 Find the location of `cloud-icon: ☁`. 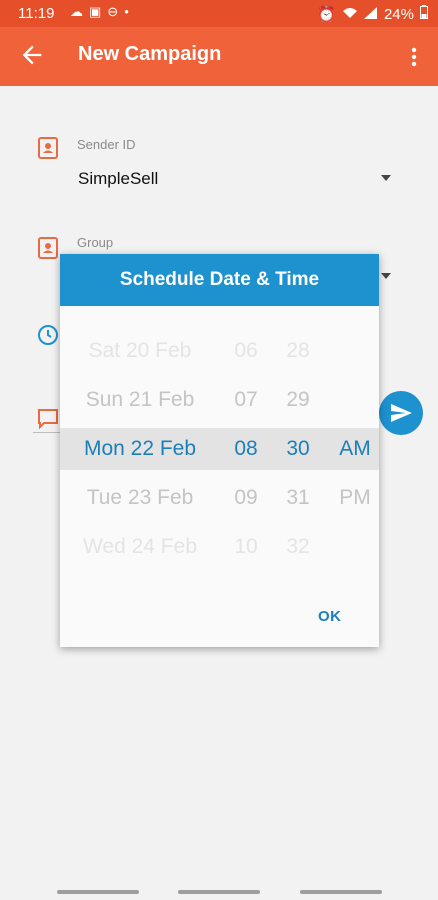

cloud-icon: ☁ is located at coordinates (76, 11).